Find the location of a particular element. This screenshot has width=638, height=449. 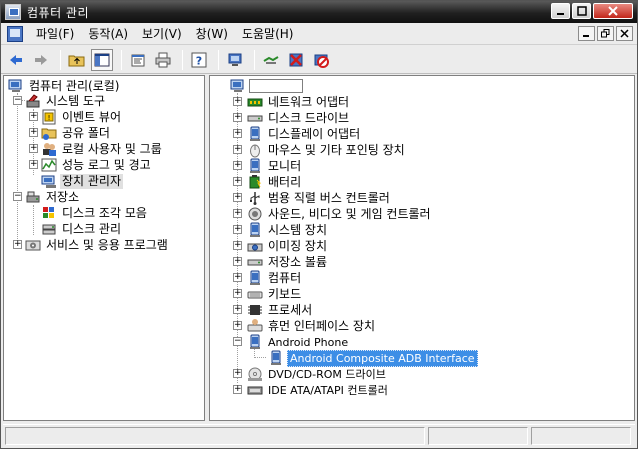

help-button: ? is located at coordinates (199, 60).